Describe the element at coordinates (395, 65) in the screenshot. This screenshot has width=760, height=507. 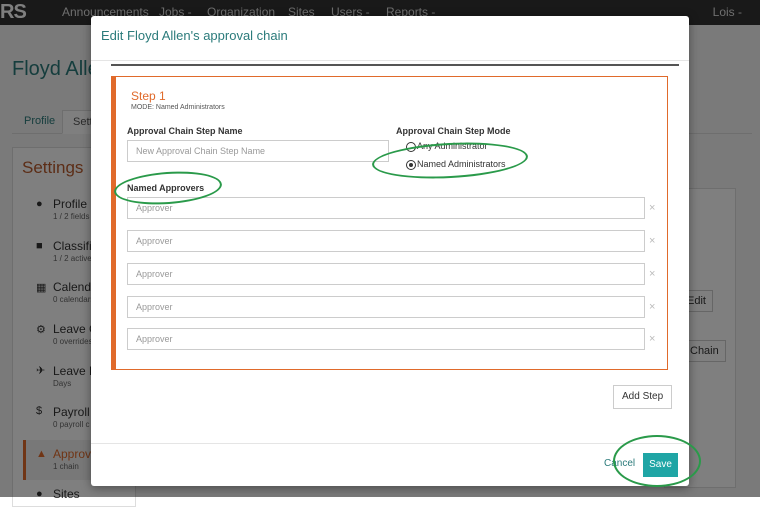
I see `modal-body-topbar` at that location.